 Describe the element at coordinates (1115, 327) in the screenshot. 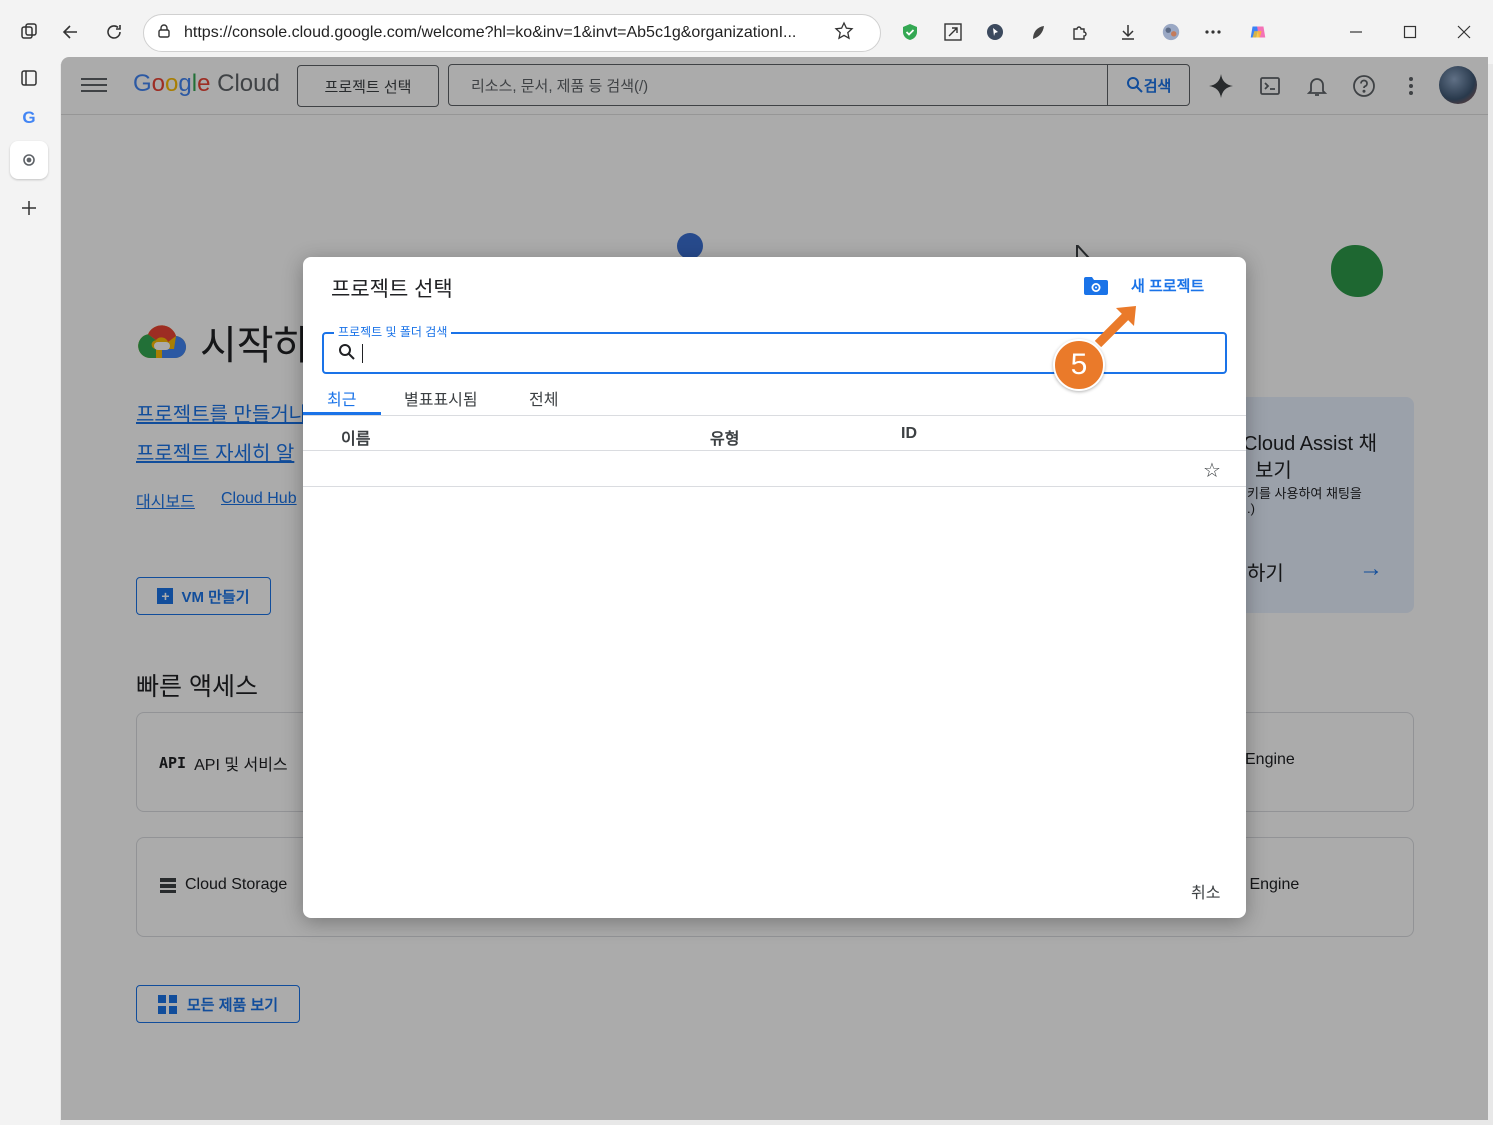

I see `tutorial-arrow-icon` at that location.